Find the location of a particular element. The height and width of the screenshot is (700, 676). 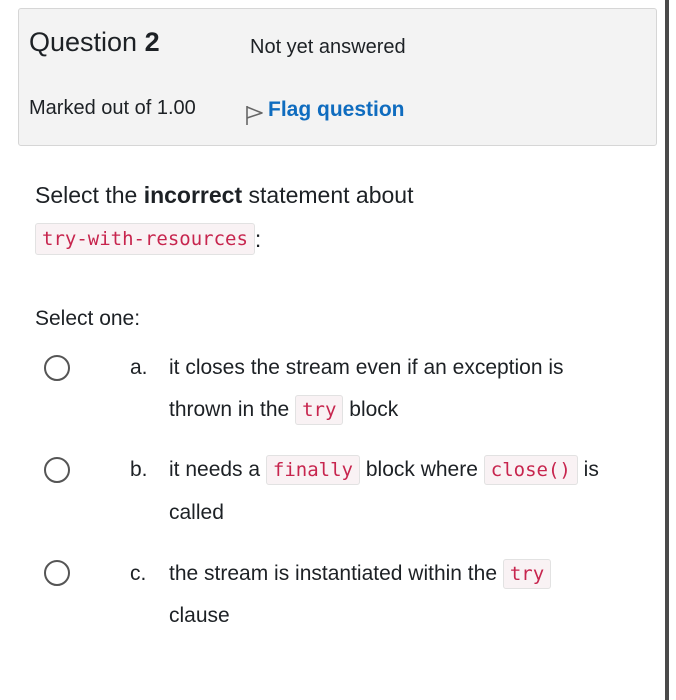

flag-icon is located at coordinates (254, 110).